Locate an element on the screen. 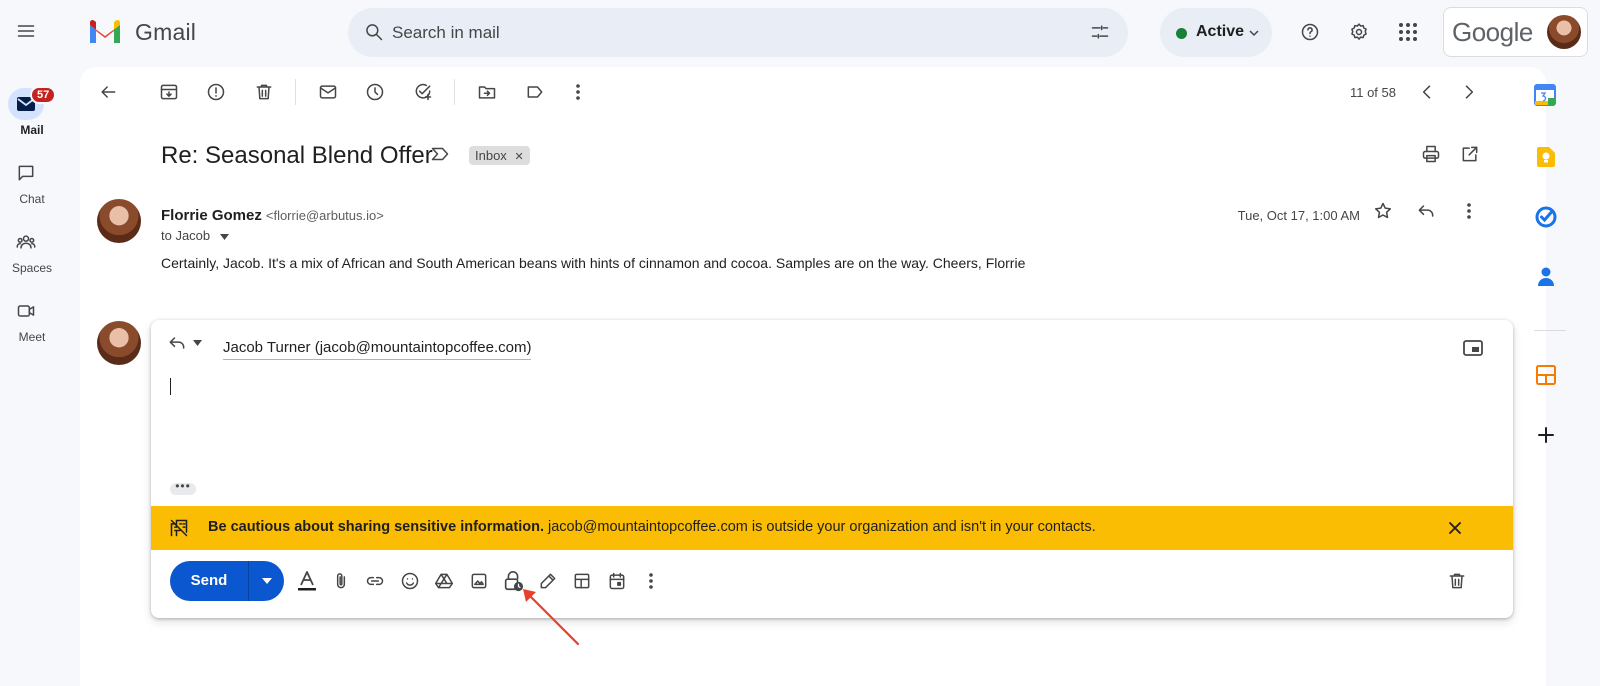  message-more-button is located at coordinates (1469, 211).